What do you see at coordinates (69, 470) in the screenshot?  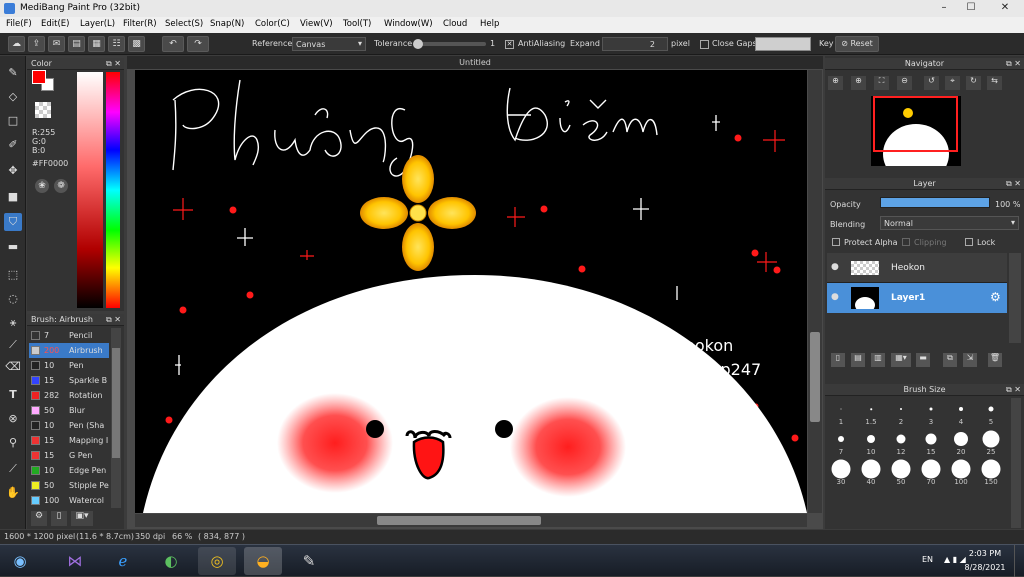 I see `brush-list-item: 10 Edge Pen` at bounding box center [69, 470].